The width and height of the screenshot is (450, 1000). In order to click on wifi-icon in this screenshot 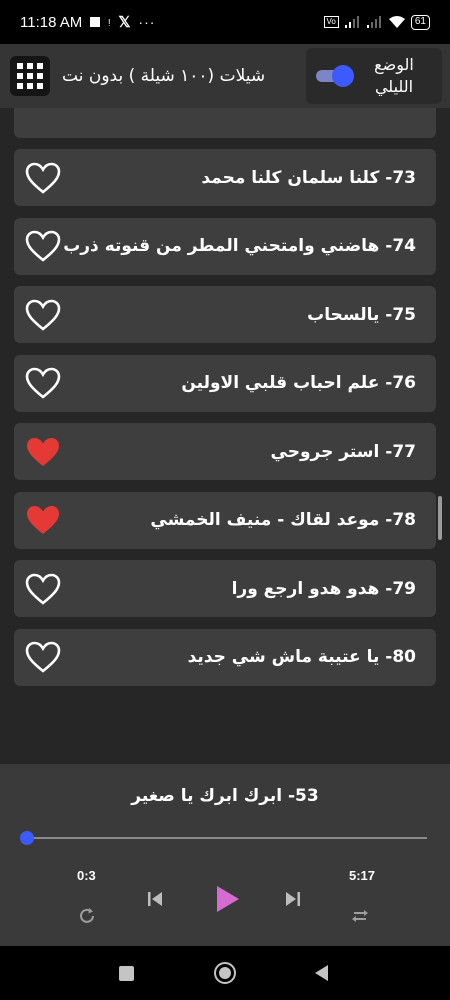, I will do `click(396, 22)`.